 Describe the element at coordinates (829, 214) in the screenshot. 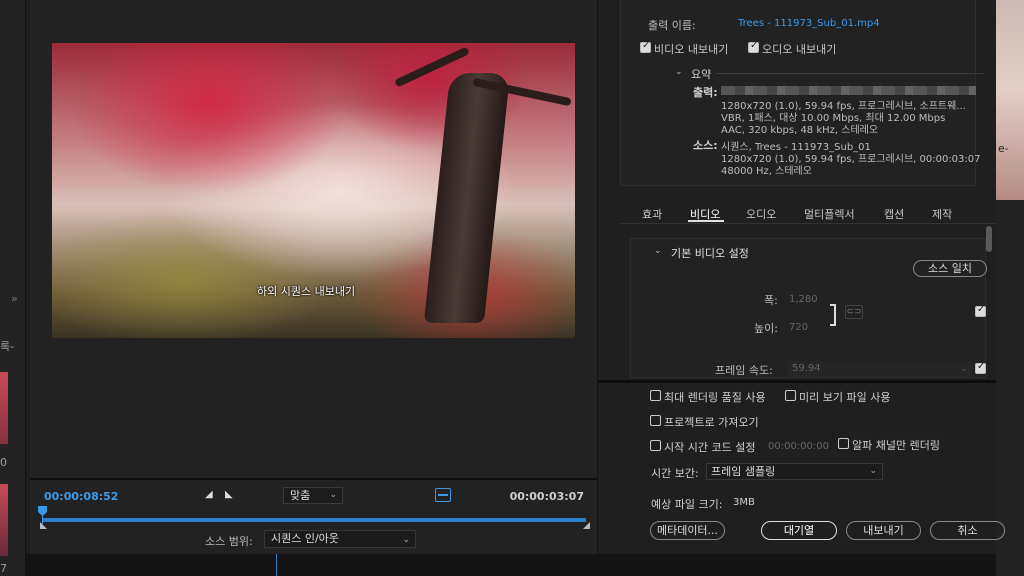

I see `tab-multiplexer: 멀티플렉서` at that location.